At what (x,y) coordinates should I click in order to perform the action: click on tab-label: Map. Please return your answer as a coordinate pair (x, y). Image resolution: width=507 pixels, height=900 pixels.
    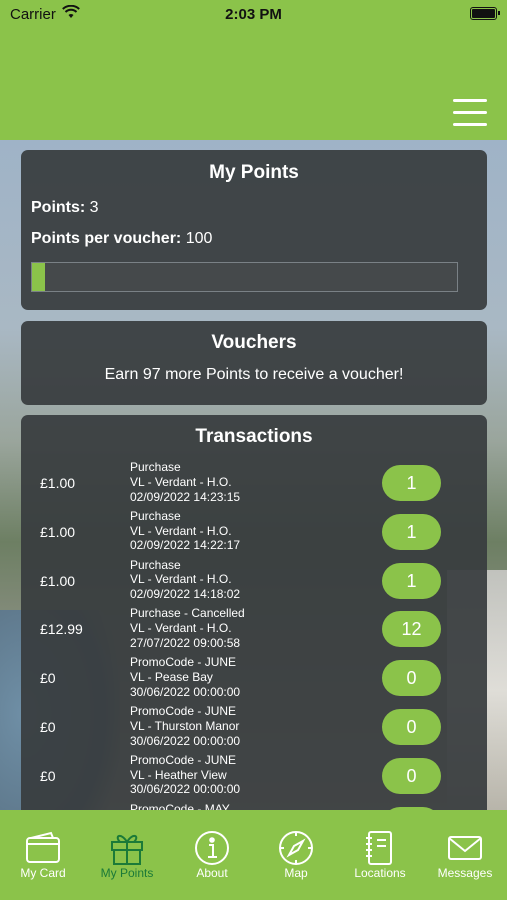
    Looking at the image, I should click on (296, 873).